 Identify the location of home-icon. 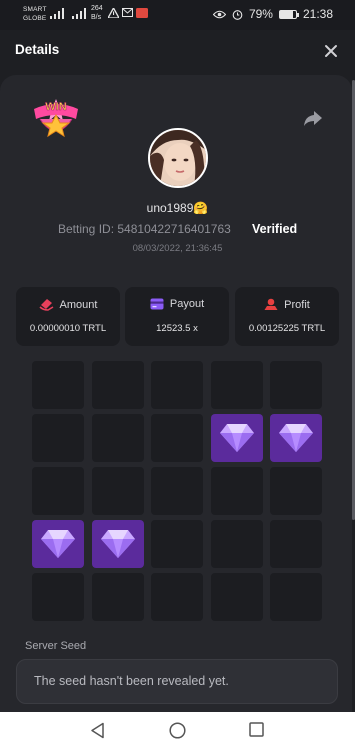
(177, 730).